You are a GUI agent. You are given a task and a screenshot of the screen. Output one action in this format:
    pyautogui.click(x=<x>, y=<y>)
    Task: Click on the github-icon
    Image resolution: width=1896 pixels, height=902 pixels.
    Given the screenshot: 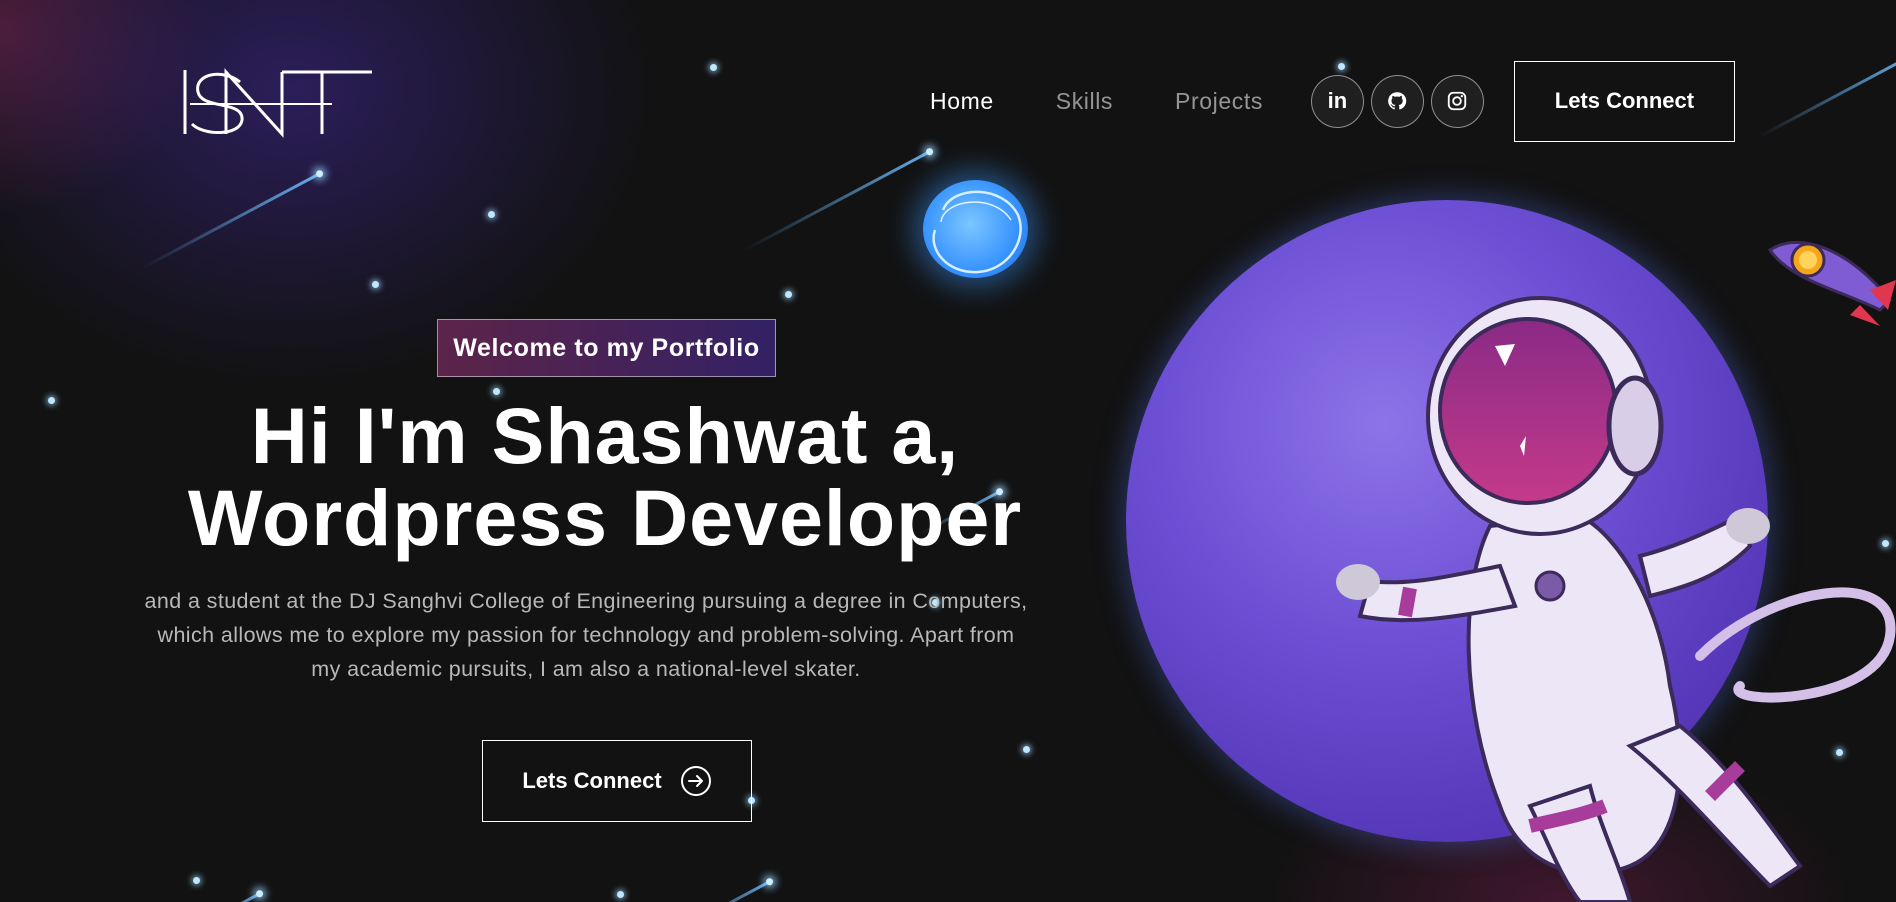 What is the action you would take?
    pyautogui.click(x=1397, y=101)
    